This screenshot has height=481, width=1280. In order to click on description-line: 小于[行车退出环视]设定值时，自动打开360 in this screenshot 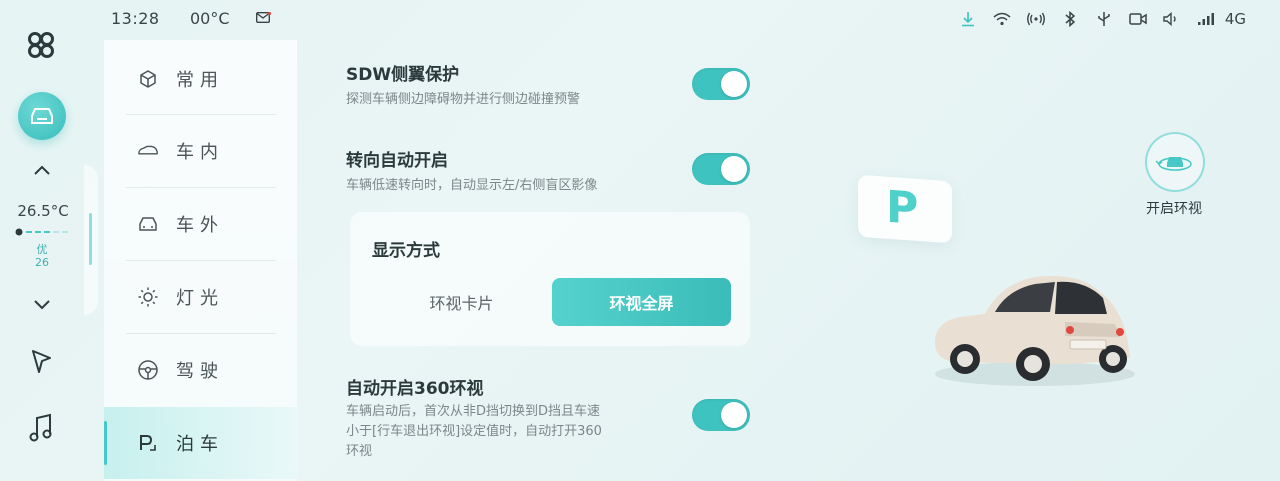, I will do `click(474, 431)`.